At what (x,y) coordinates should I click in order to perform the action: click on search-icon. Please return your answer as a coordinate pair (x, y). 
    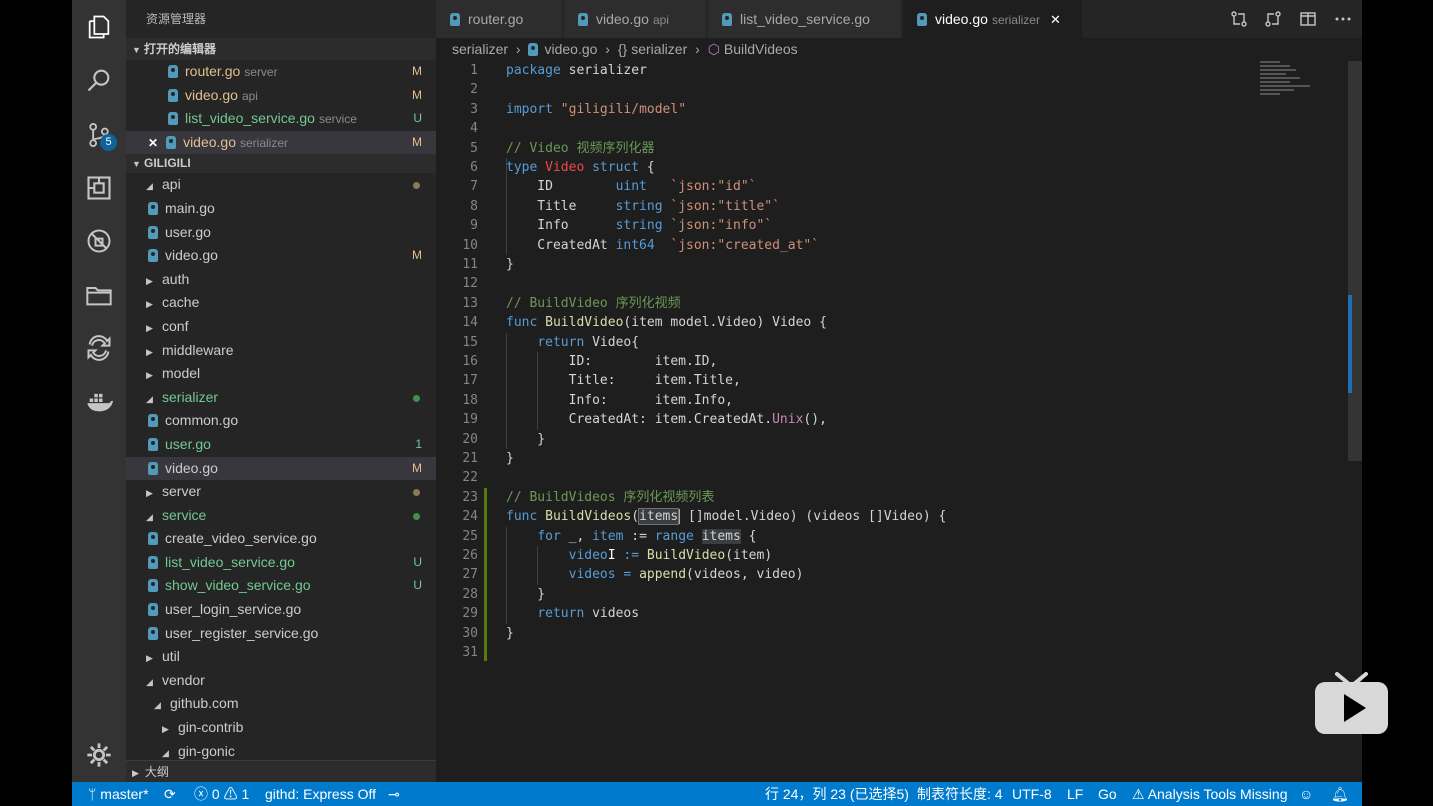
    Looking at the image, I should click on (99, 80).